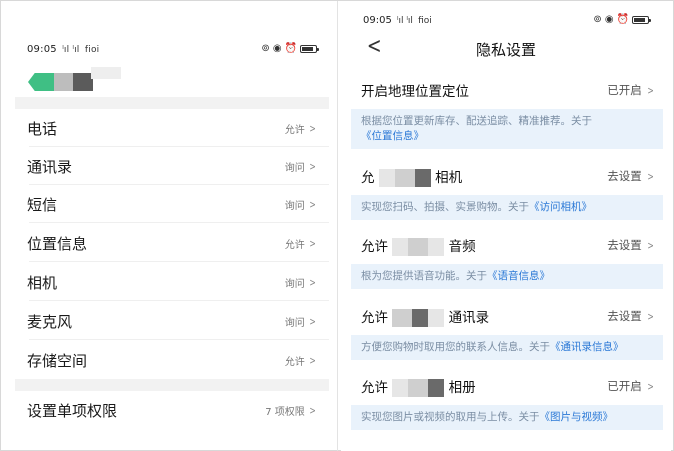 This screenshot has height=451, width=674. What do you see at coordinates (172, 128) in the screenshot?
I see `permission-row-phone: 电话 允许 >` at bounding box center [172, 128].